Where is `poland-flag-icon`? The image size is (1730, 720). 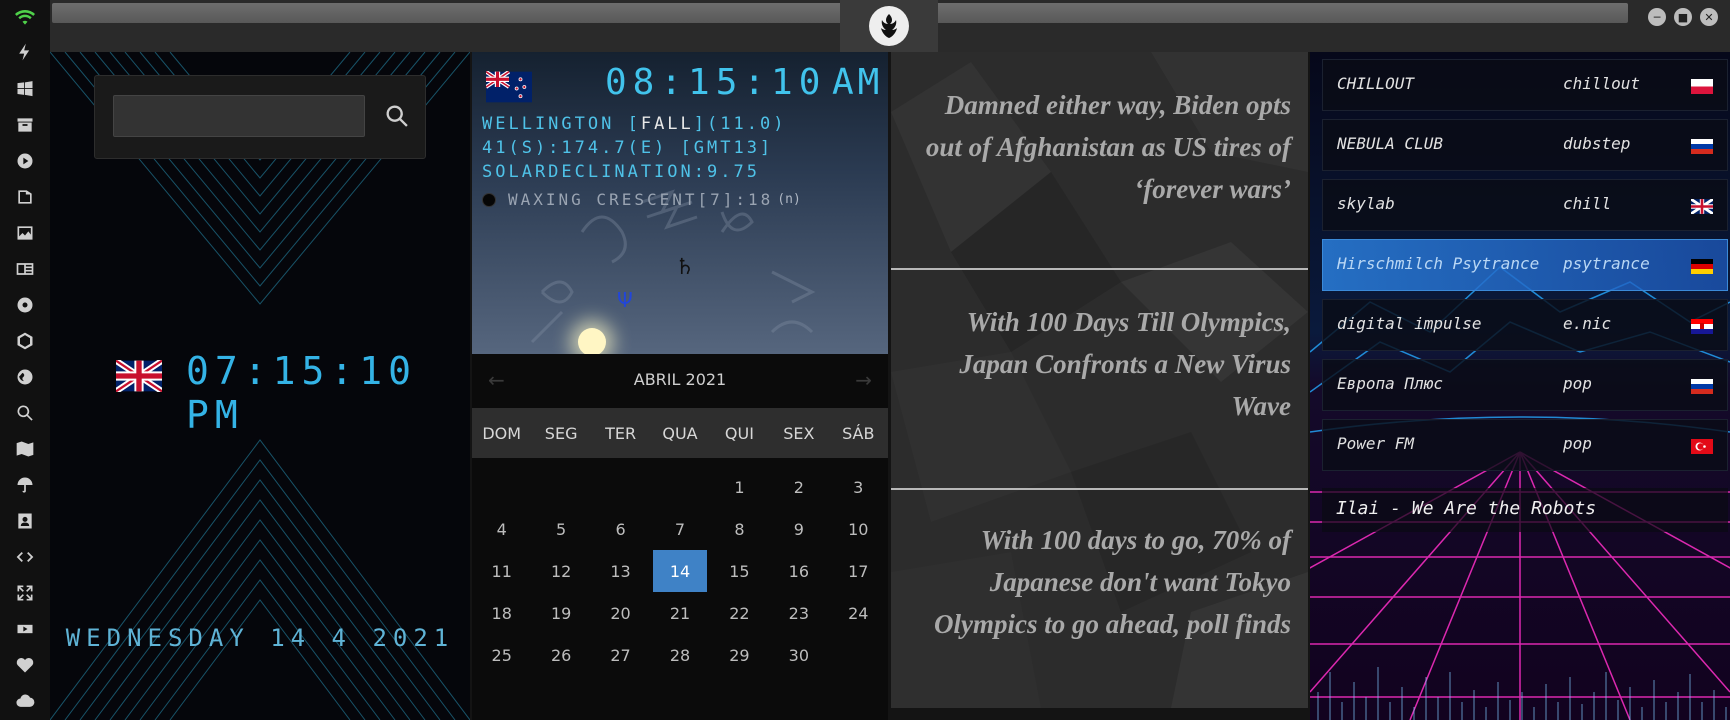 poland-flag-icon is located at coordinates (1702, 86).